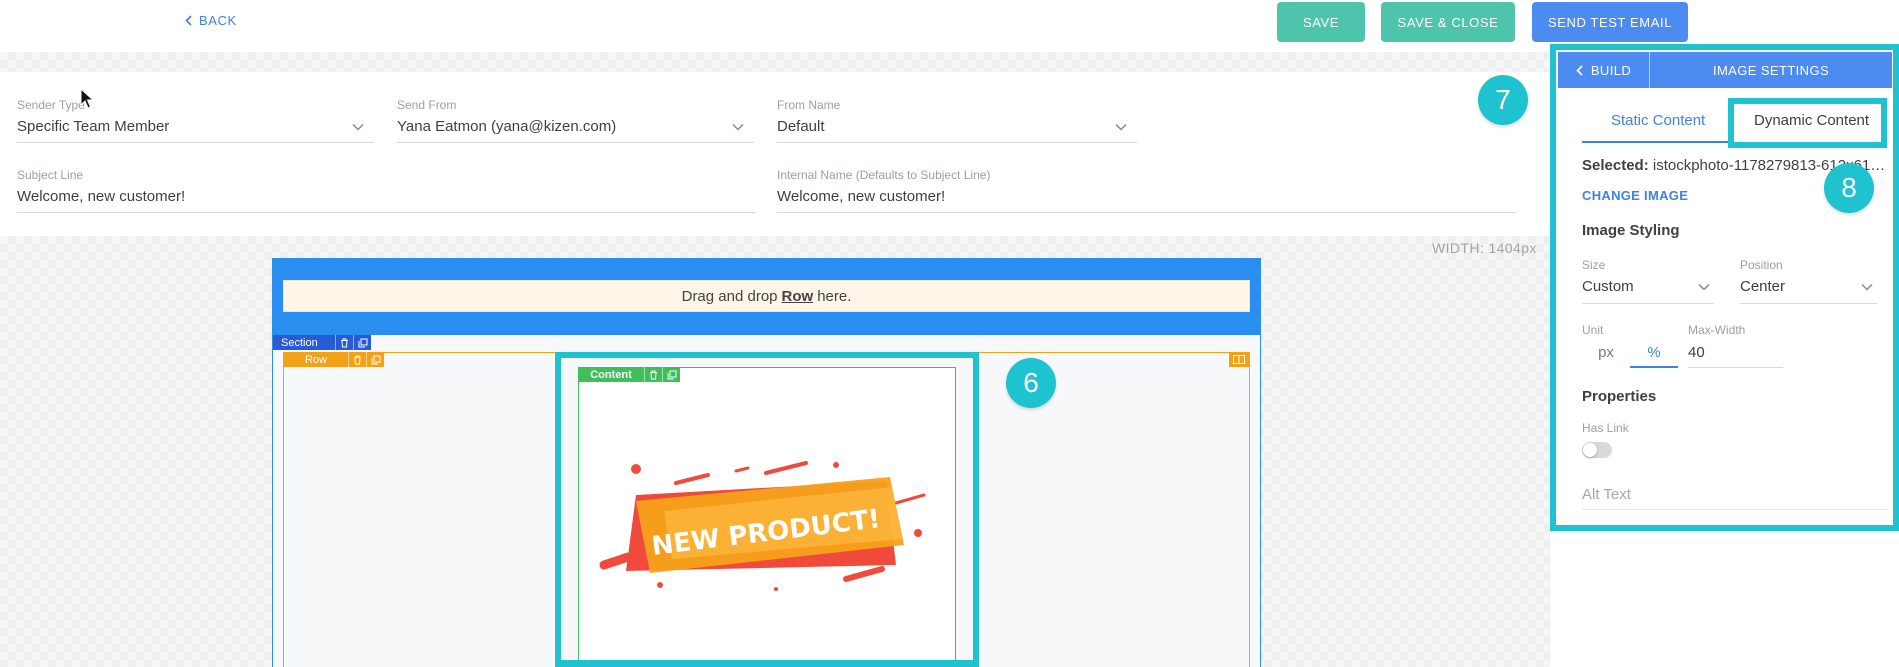  I want to click on step-badge-7: 7, so click(1503, 100).